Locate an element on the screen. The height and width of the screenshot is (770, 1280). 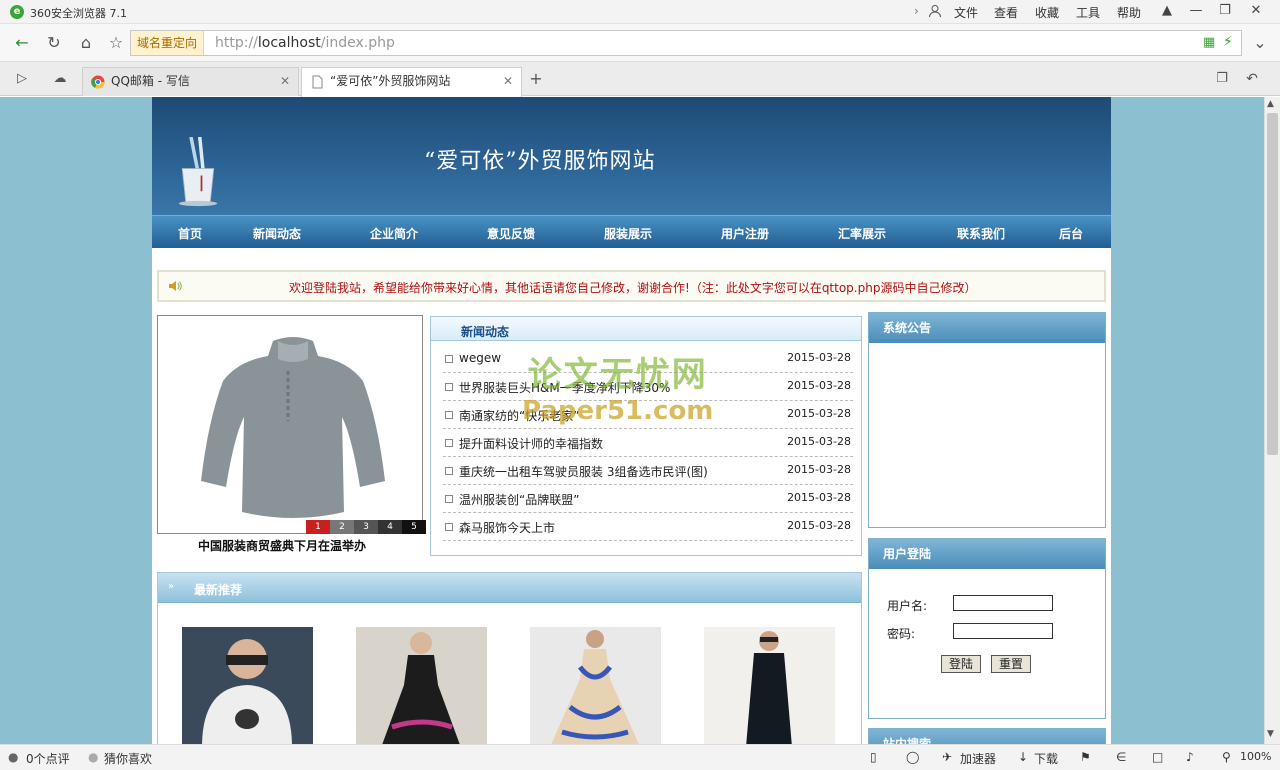
accelerator-icon: ✈ is located at coordinates (947, 757).